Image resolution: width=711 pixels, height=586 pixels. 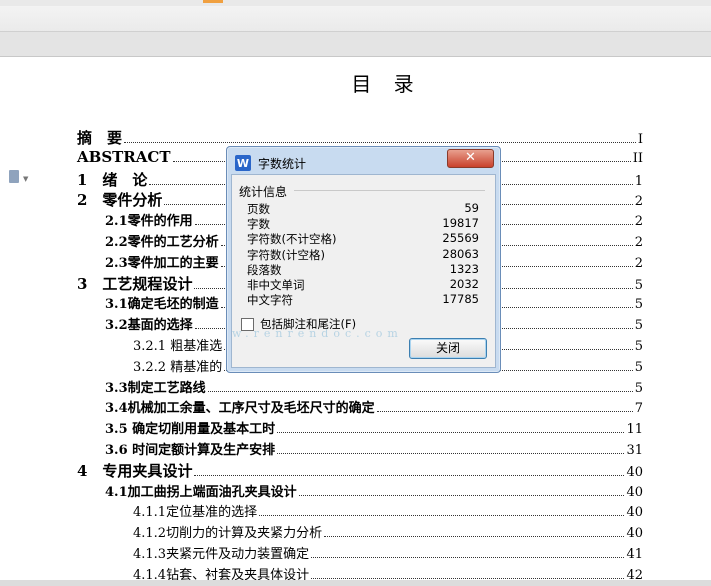 I want to click on page-title: 目 录, so click(x=386, y=84).